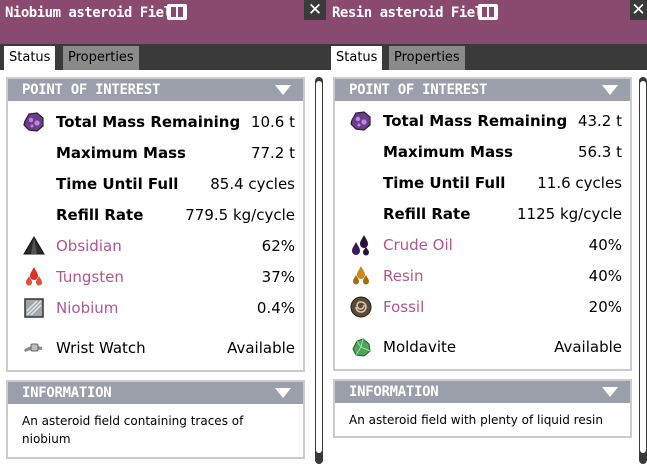  What do you see at coordinates (34, 245) in the screenshot?
I see `obsidian-icon` at bounding box center [34, 245].